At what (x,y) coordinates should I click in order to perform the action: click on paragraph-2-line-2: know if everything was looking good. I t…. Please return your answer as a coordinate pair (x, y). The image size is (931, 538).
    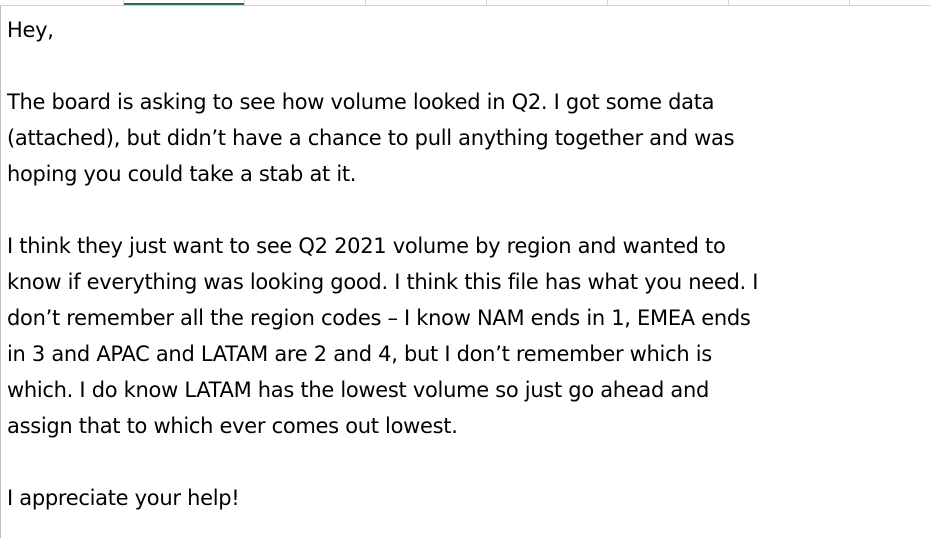
    Looking at the image, I should click on (383, 282).